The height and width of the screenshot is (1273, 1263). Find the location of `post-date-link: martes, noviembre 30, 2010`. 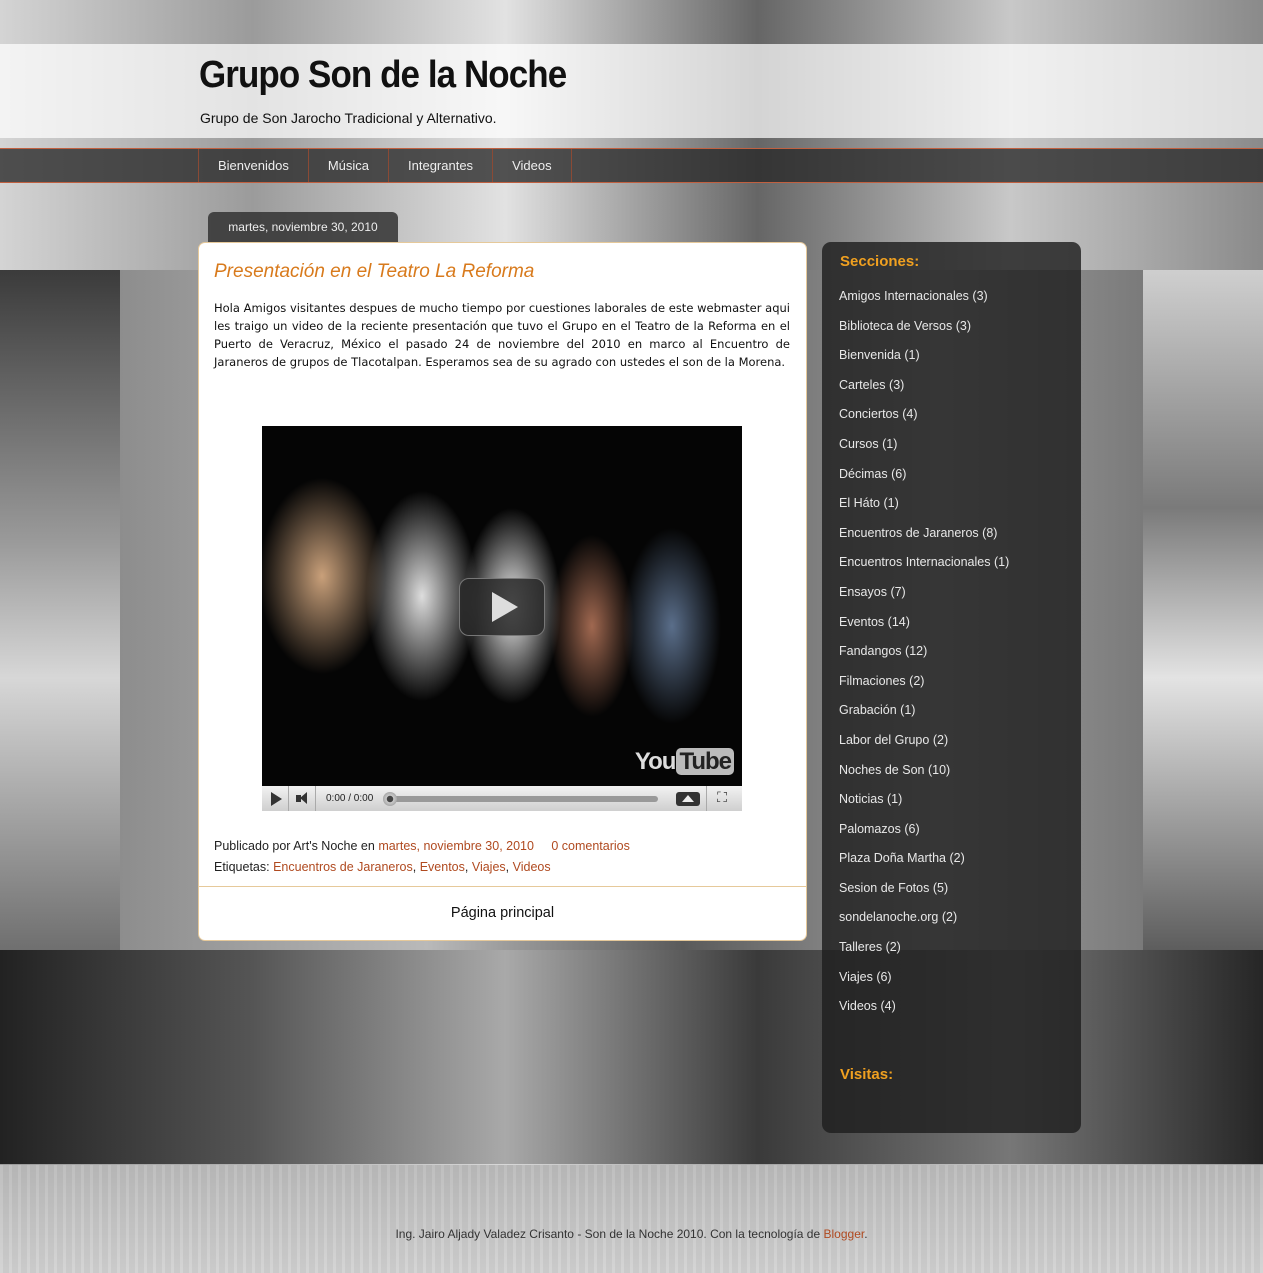

post-date-link: martes, noviembre 30, 2010 is located at coordinates (456, 846).